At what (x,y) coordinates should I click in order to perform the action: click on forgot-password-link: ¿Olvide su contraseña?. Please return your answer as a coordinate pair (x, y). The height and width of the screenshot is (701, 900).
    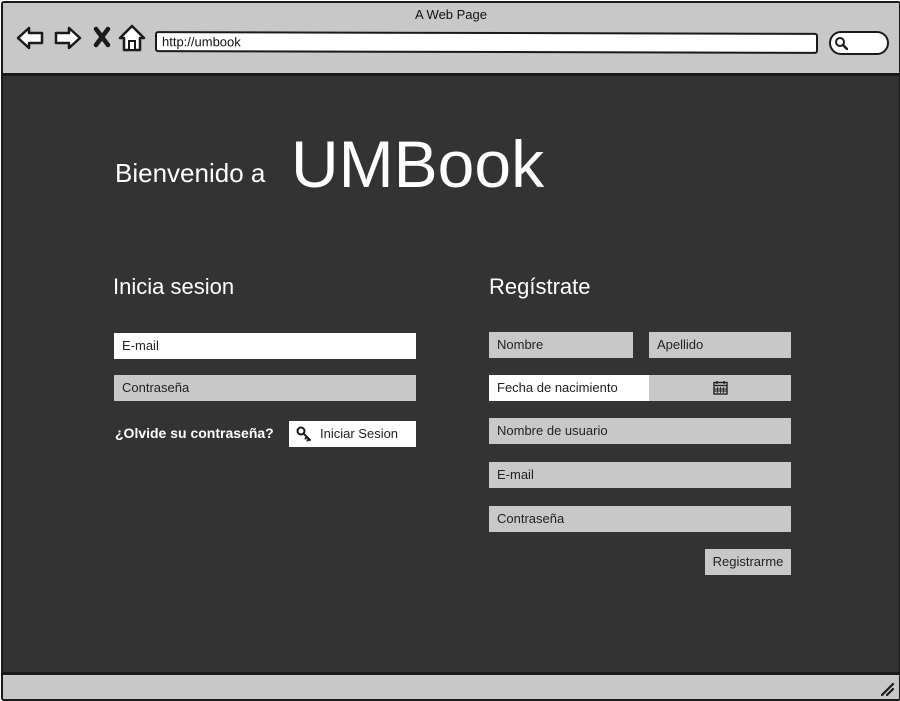
    Looking at the image, I should click on (194, 433).